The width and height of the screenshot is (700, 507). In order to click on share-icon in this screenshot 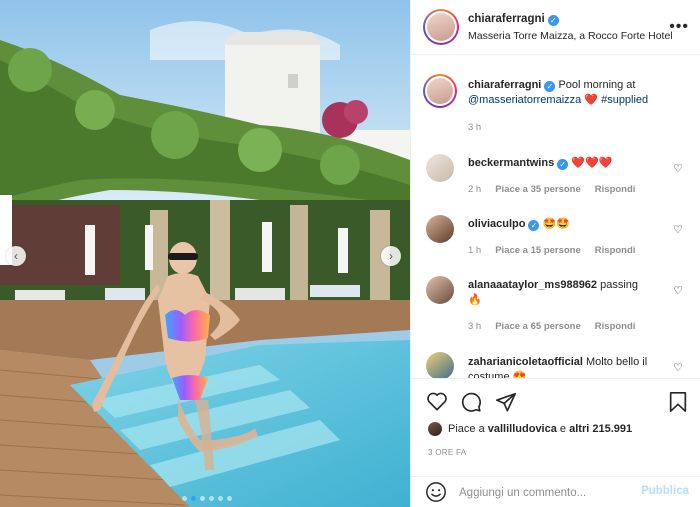, I will do `click(506, 402)`.